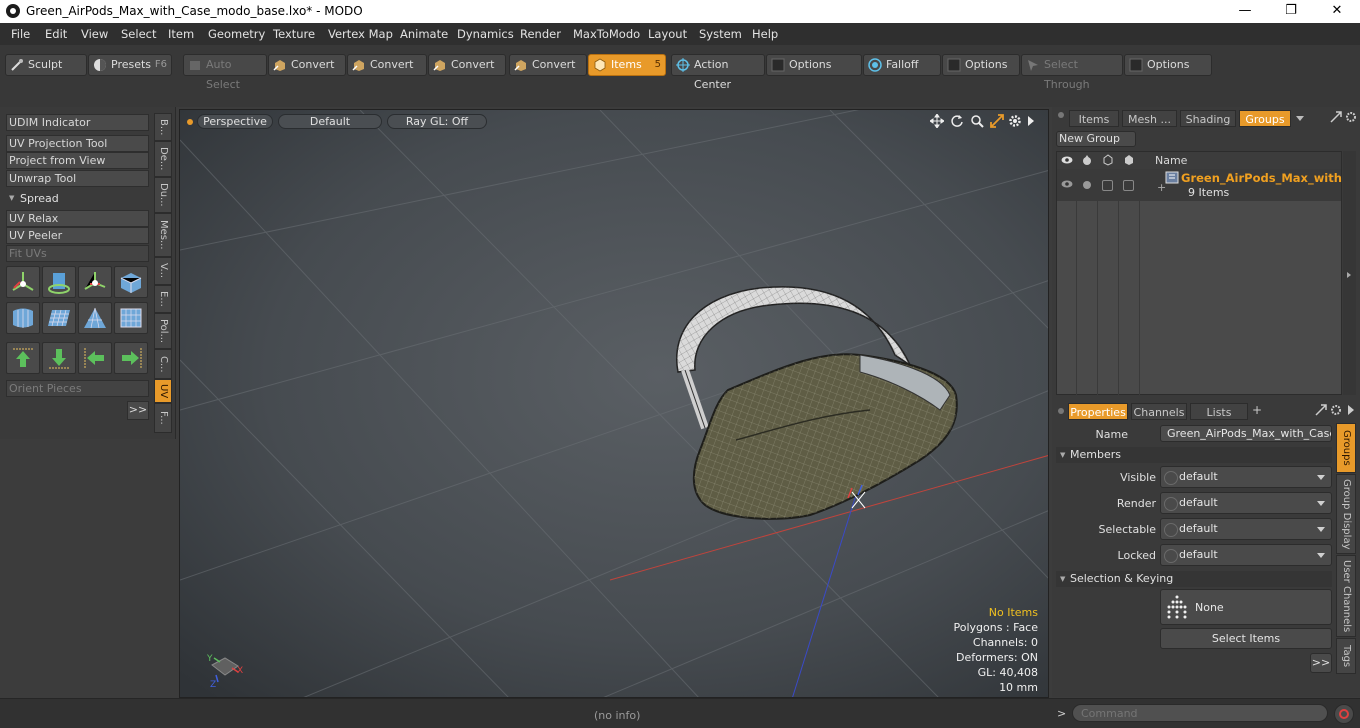  Describe the element at coordinates (77, 143) in the screenshot. I see `uv-projection-tool-button: UV Projection Tool` at that location.